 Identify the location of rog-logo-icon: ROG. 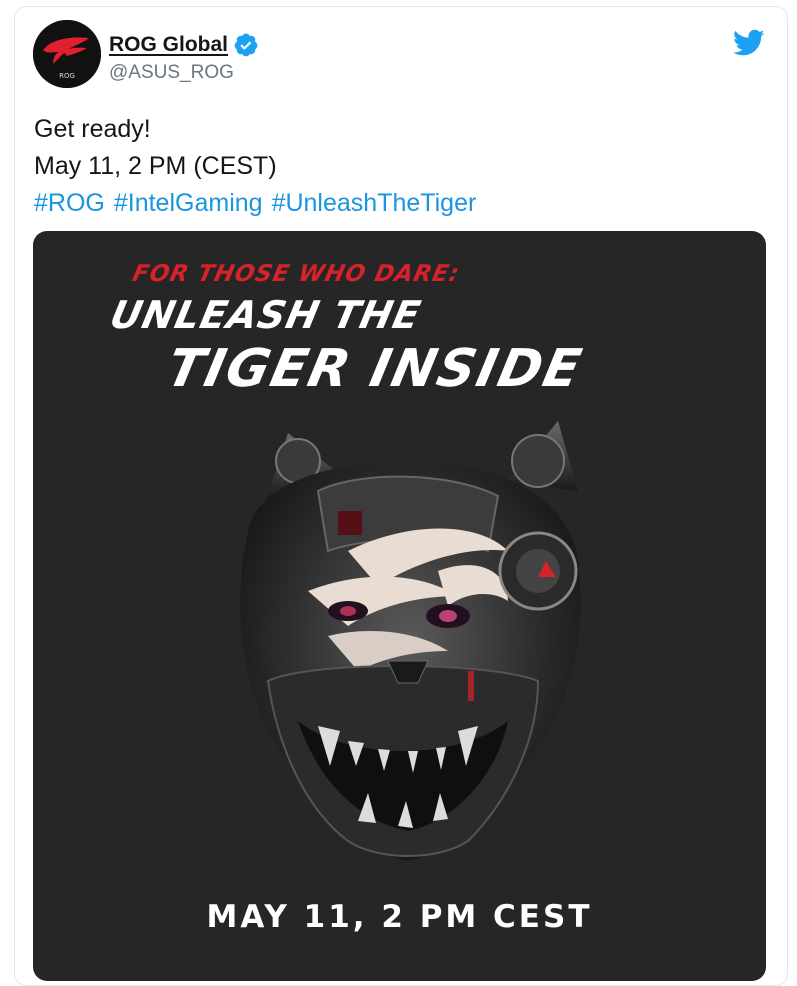
(67, 54).